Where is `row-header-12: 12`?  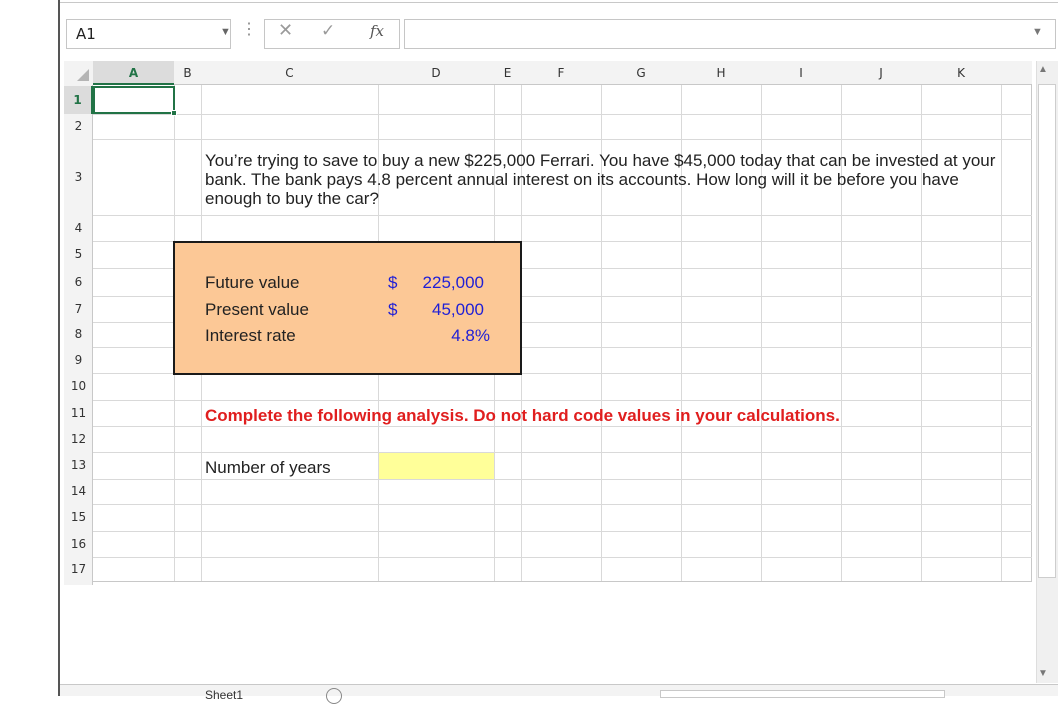
row-header-12: 12 is located at coordinates (78, 439).